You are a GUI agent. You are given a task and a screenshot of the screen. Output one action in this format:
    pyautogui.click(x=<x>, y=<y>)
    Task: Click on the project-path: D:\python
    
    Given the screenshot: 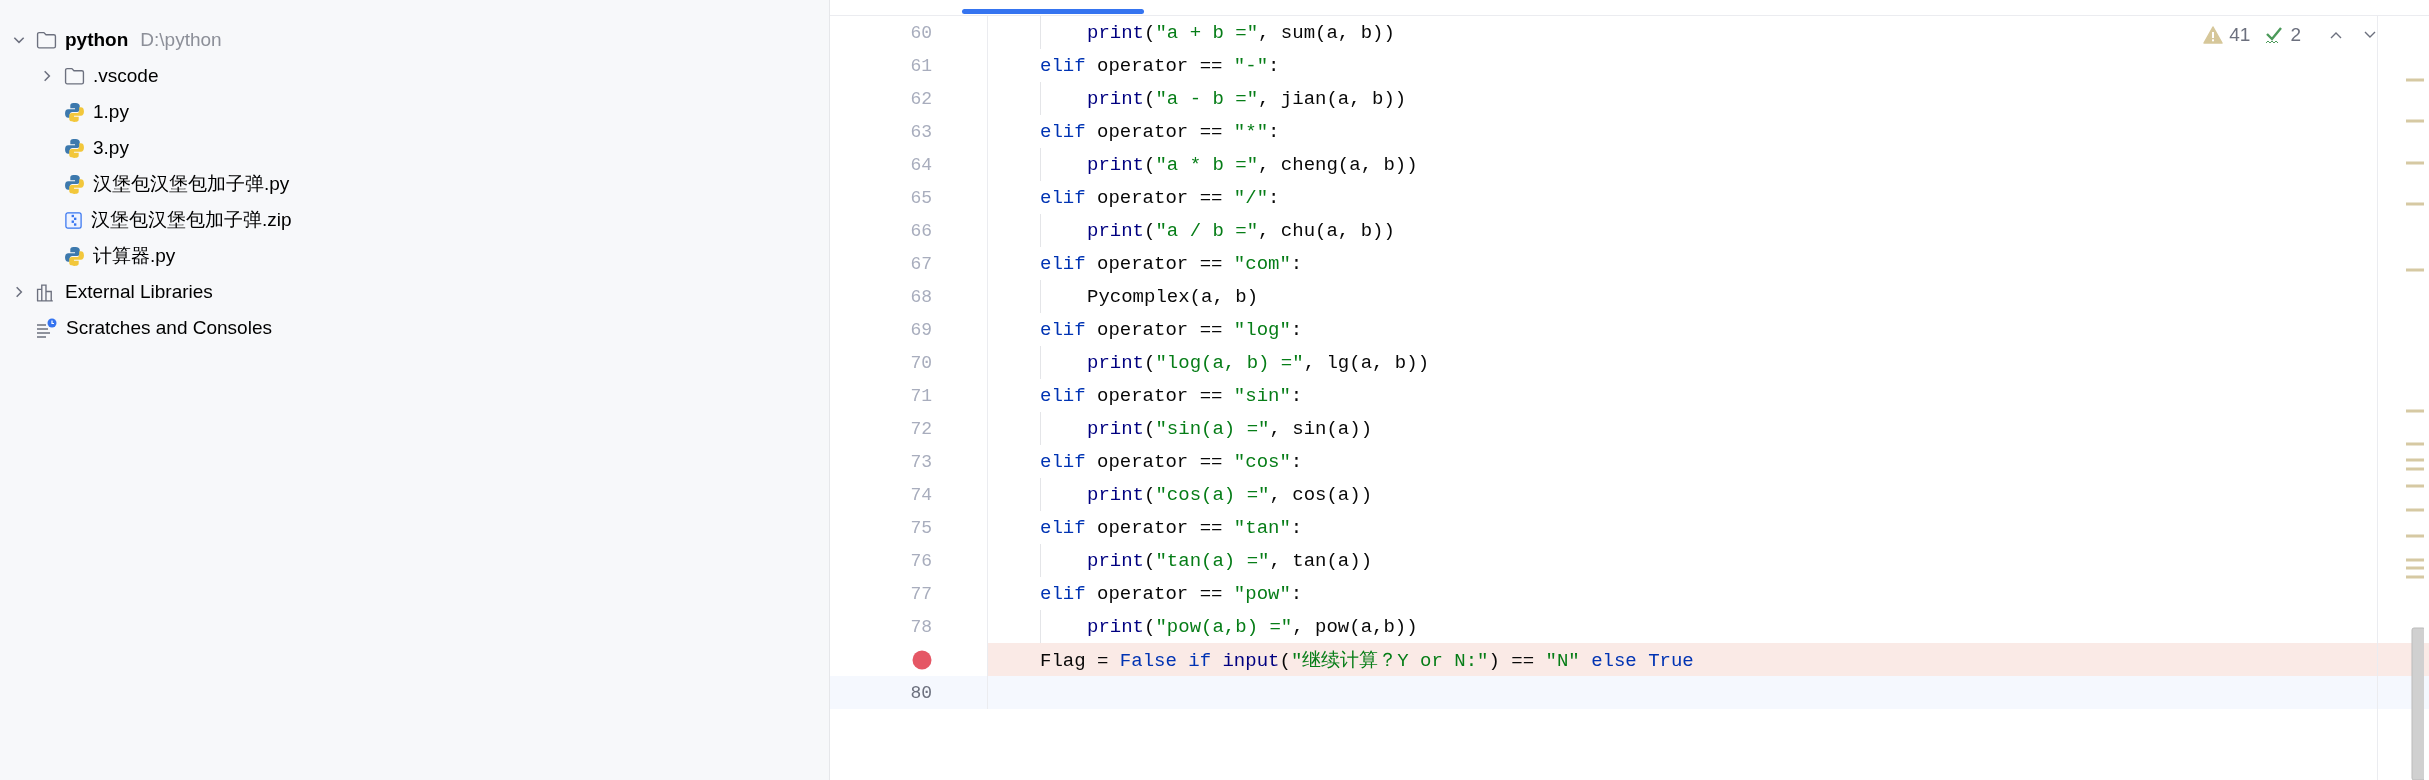 What is the action you would take?
    pyautogui.click(x=181, y=40)
    